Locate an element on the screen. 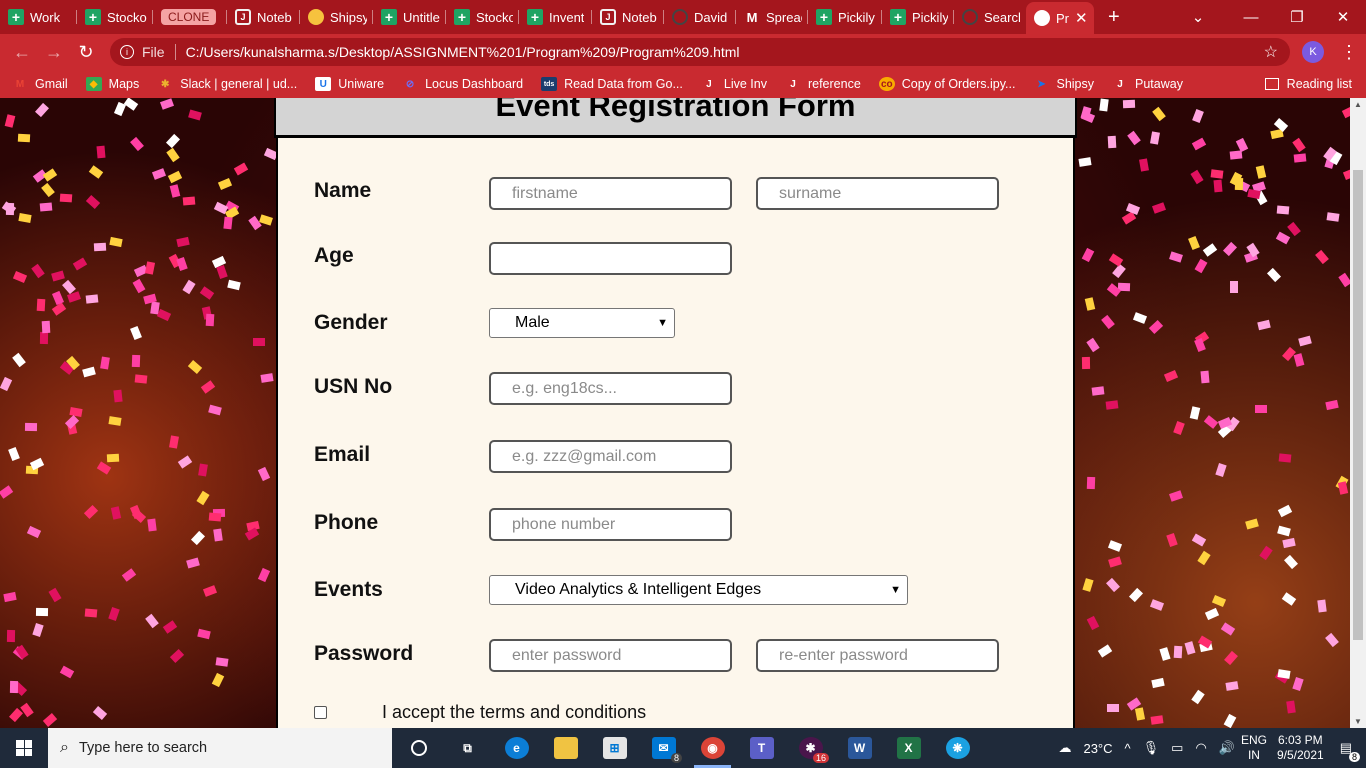 The height and width of the screenshot is (768, 1366). edge-icon: e is located at coordinates (516, 748).